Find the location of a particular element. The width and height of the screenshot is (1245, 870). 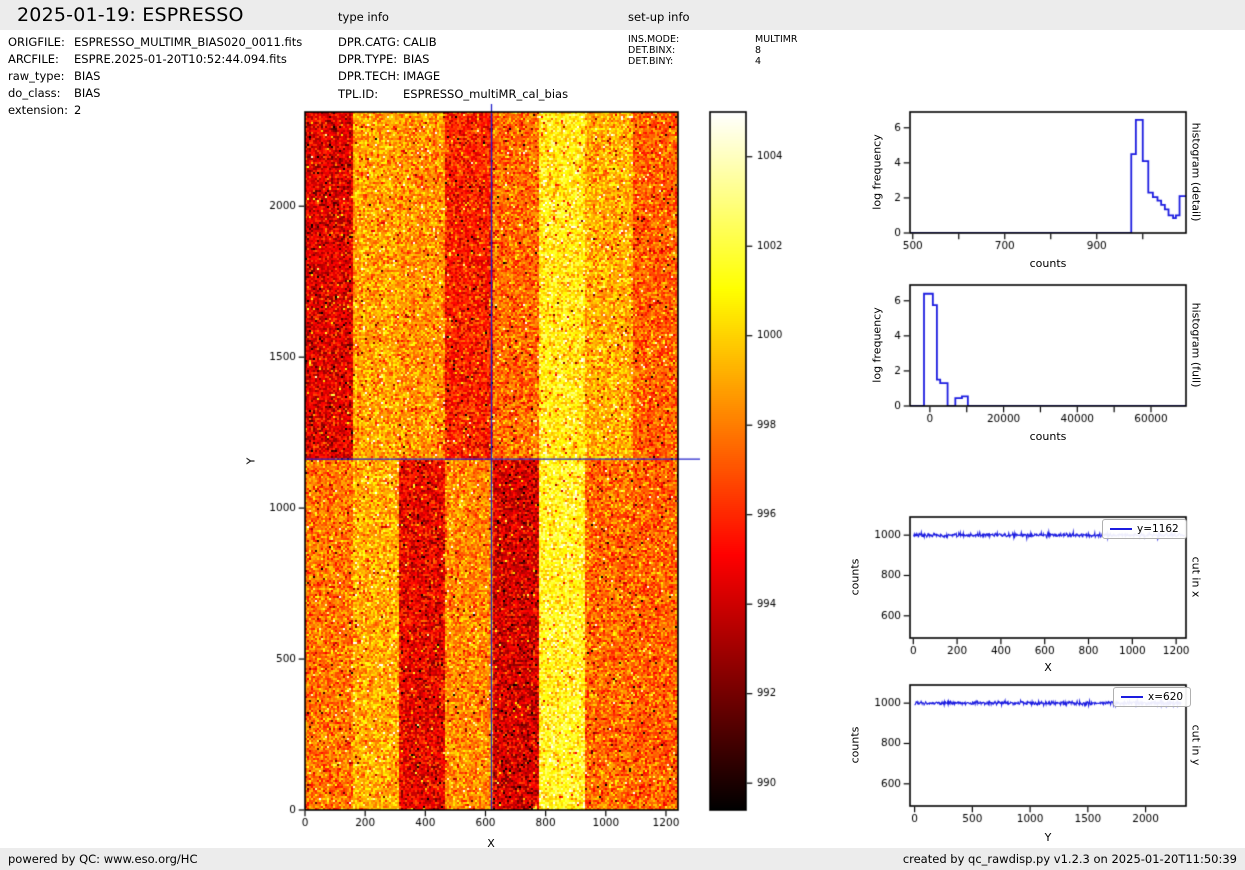

cut-x-legend: y=1162 is located at coordinates (1144, 529).